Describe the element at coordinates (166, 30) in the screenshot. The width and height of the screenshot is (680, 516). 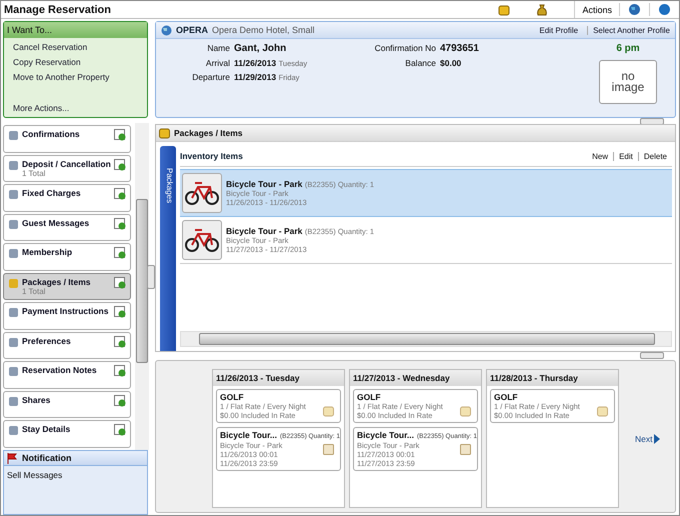
I see `globe-icon` at that location.